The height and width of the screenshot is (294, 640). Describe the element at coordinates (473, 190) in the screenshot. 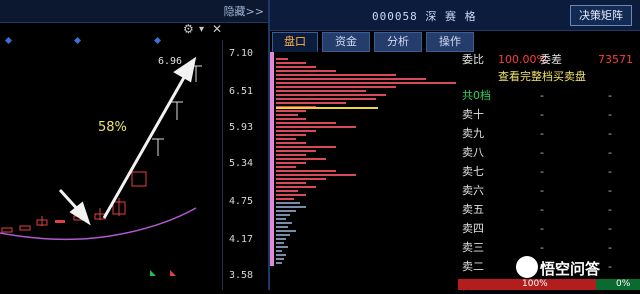

I see `book-row-label: 卖六` at that location.